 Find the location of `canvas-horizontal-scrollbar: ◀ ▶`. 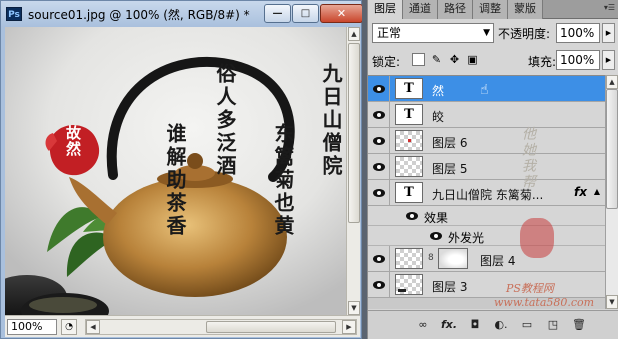

canvas-horizontal-scrollbar: ◀ ▶ is located at coordinates (221, 327).